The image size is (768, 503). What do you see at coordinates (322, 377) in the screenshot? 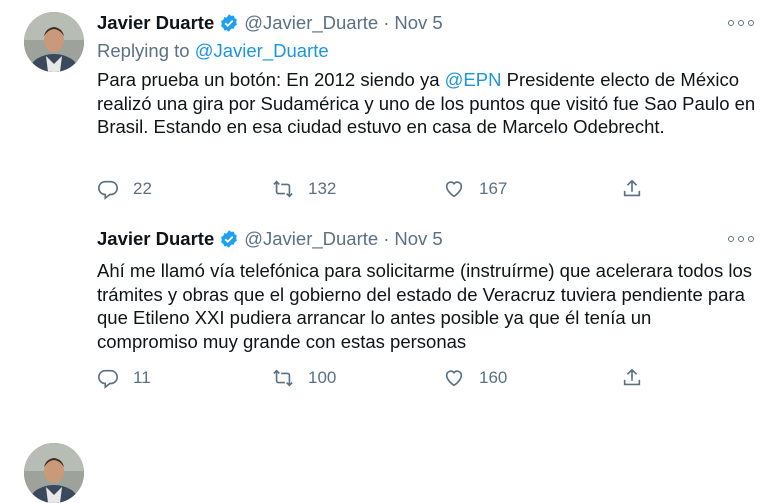
I see `retweet-count: 100` at bounding box center [322, 377].